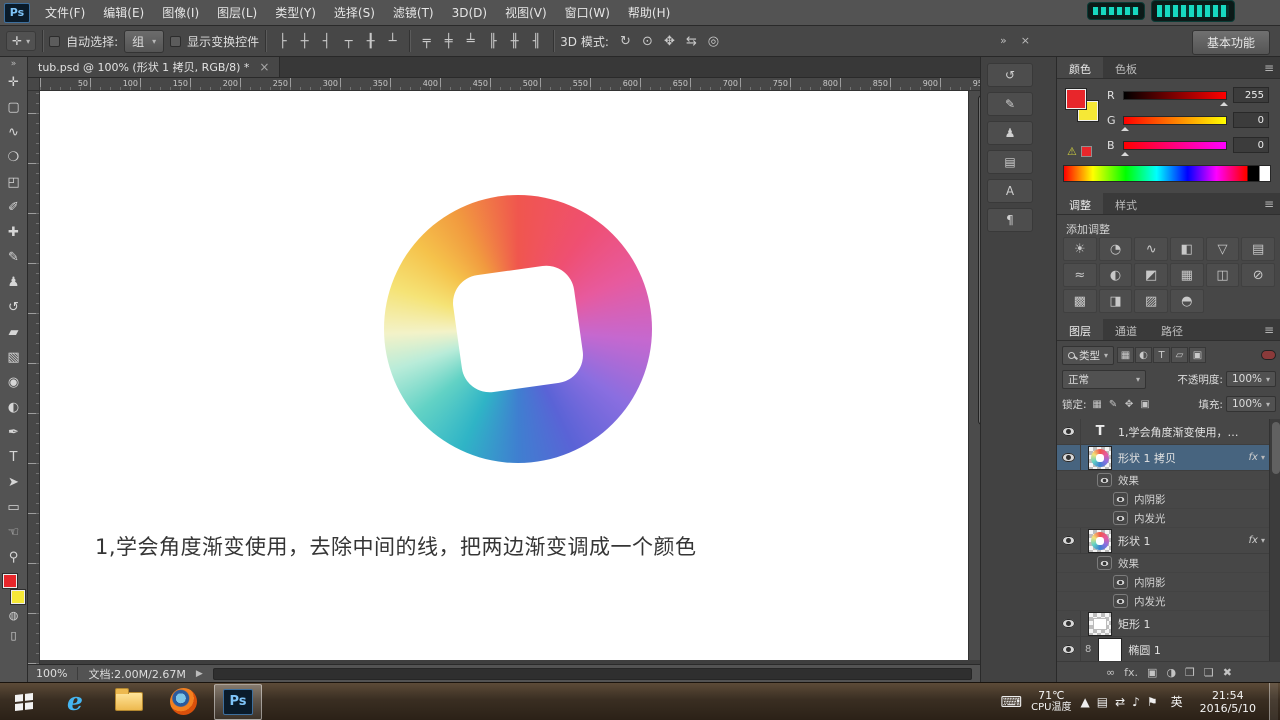 This screenshot has height=720, width=1280. What do you see at coordinates (1273, 701) in the screenshot?
I see `show-desktop-button` at bounding box center [1273, 701].